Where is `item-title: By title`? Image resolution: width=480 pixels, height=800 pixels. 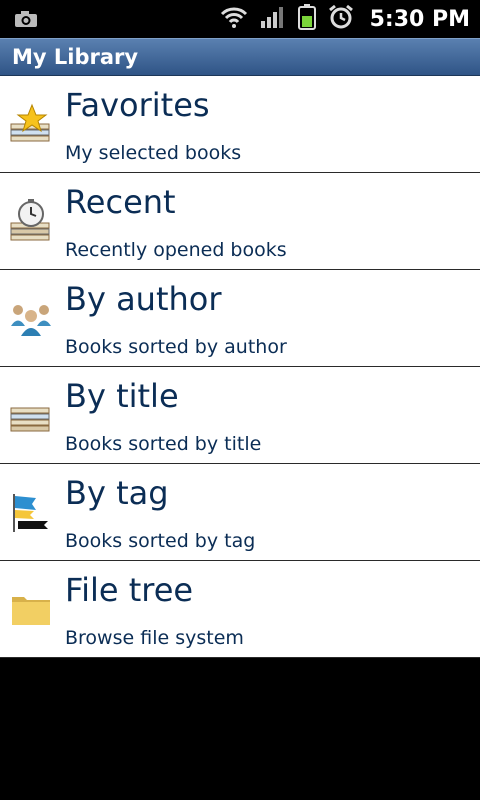 item-title: By title is located at coordinates (122, 396).